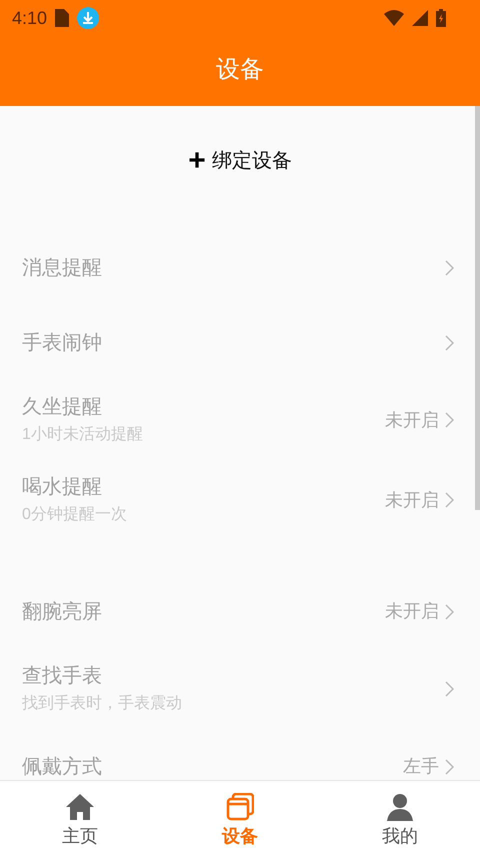  What do you see at coordinates (62, 767) in the screenshot?
I see `row-title: 佩戴方式` at bounding box center [62, 767].